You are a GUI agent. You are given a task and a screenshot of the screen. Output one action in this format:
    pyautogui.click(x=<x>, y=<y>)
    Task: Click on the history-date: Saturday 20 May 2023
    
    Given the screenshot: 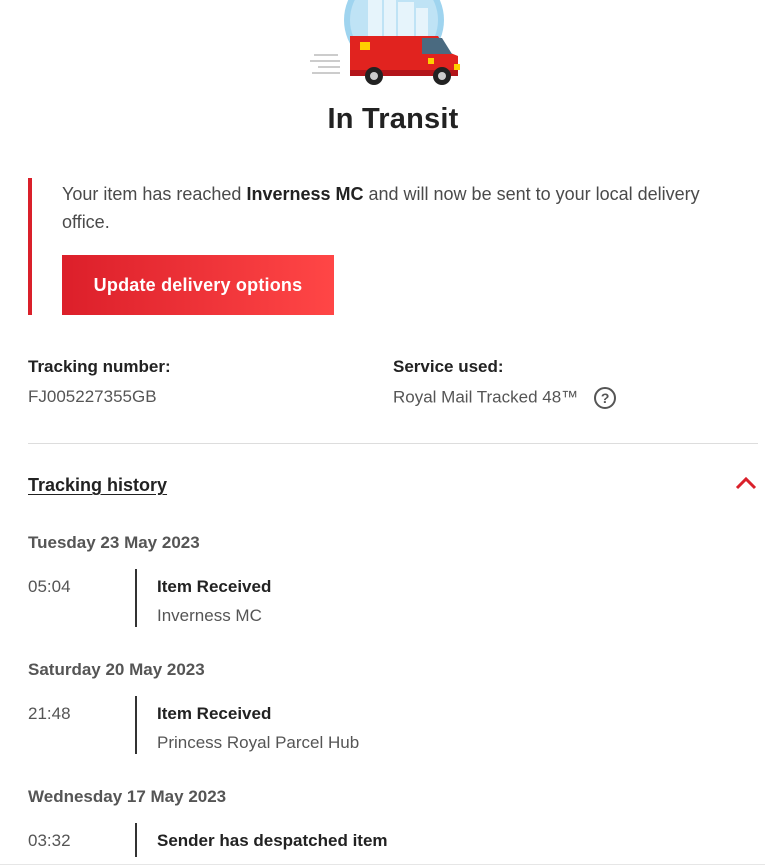 What is the action you would take?
    pyautogui.click(x=116, y=669)
    